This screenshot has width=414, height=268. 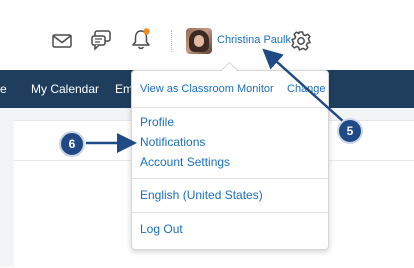 I want to click on arrow-to-user-name, so click(x=304, y=86).